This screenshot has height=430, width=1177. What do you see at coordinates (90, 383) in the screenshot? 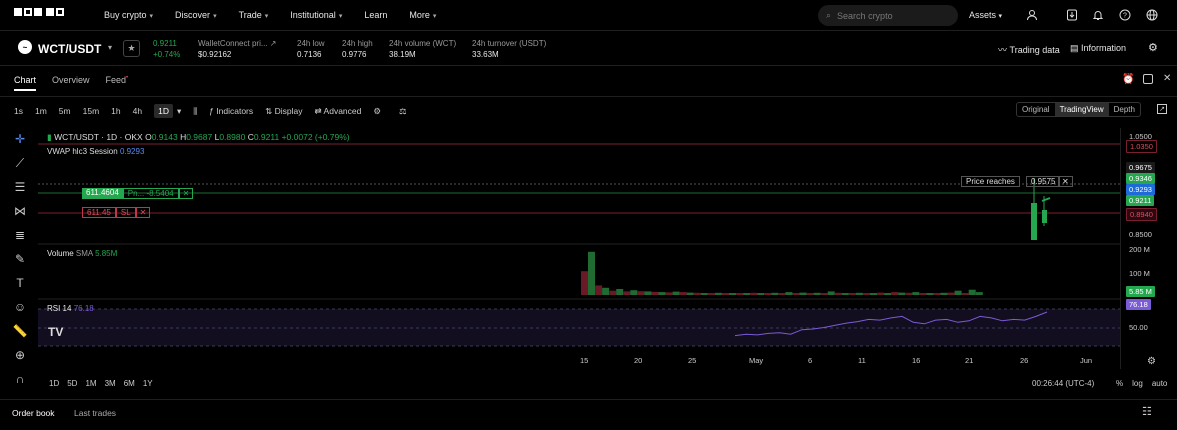
I see `range-1m: 1M` at bounding box center [90, 383].